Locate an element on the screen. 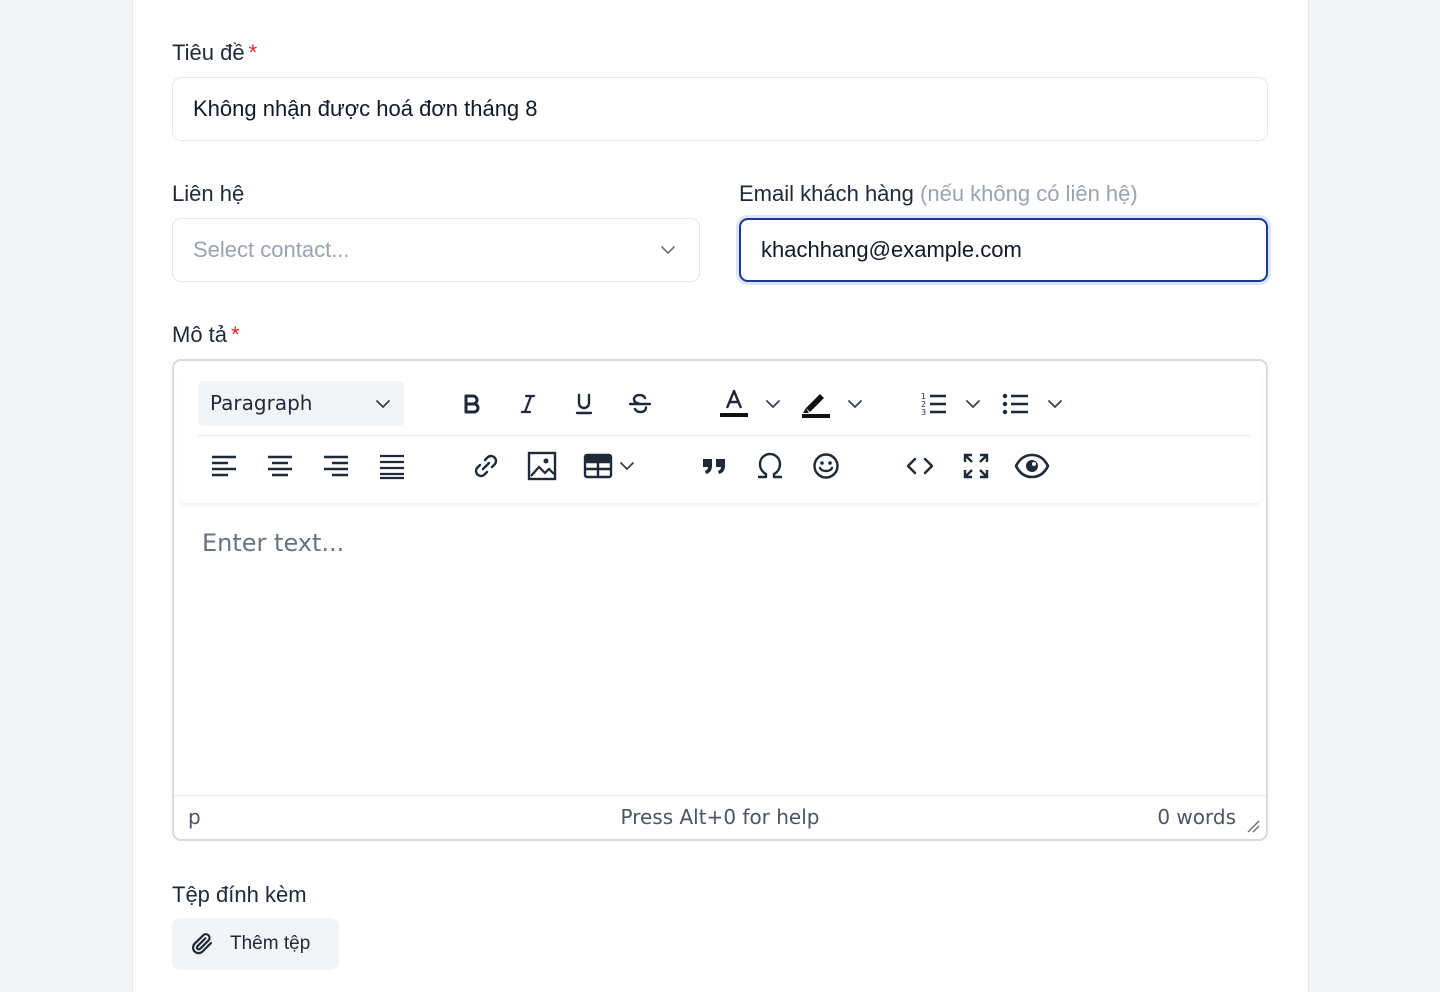 The height and width of the screenshot is (992, 1440). omega-icon is located at coordinates (770, 465).